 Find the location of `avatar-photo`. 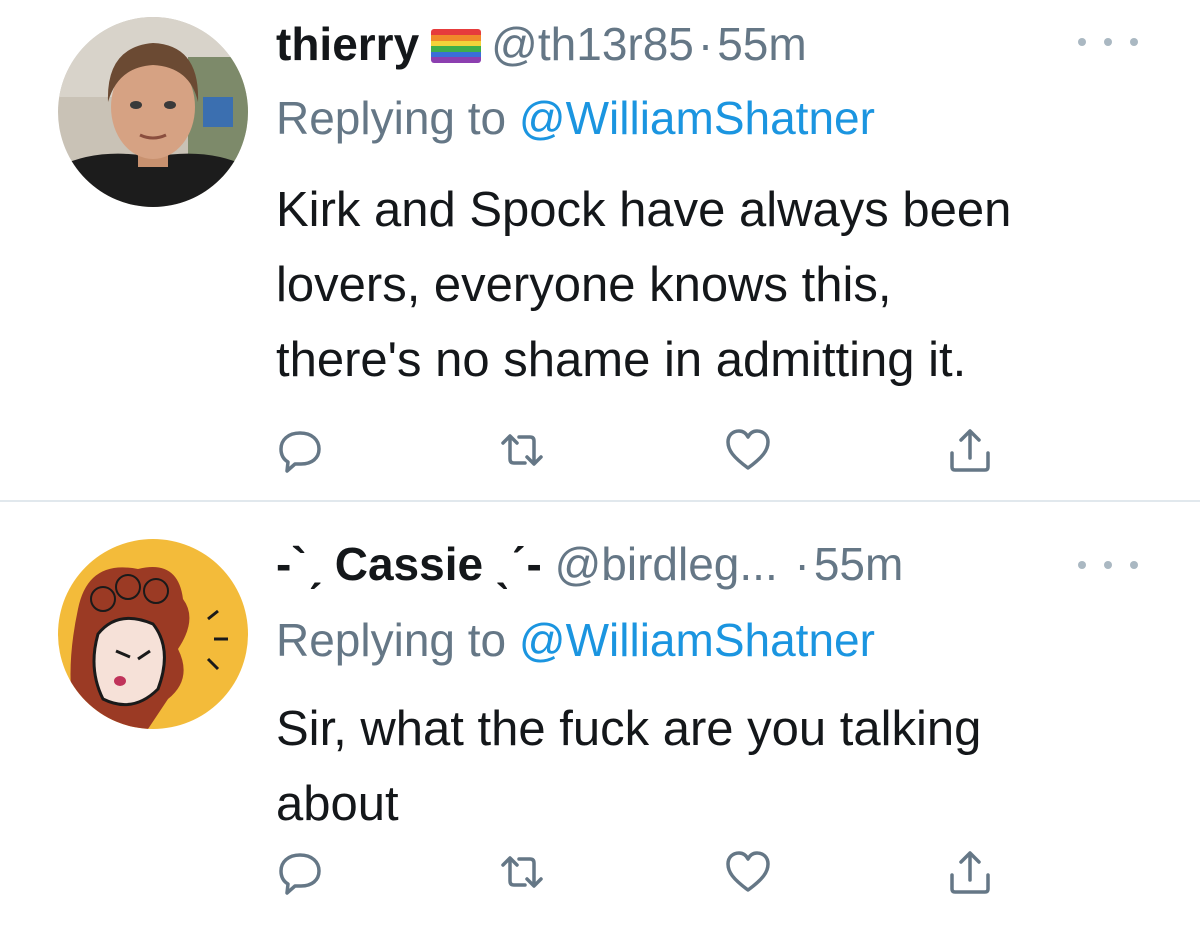

avatar-photo is located at coordinates (153, 112).